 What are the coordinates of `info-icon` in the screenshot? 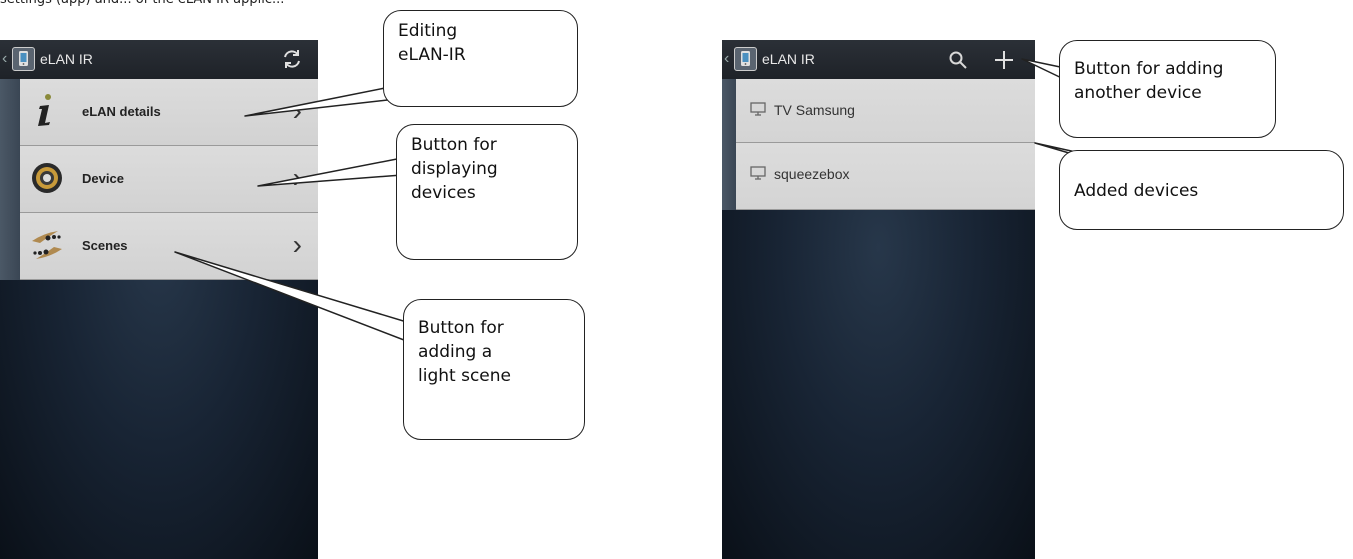 It's located at (46, 112).